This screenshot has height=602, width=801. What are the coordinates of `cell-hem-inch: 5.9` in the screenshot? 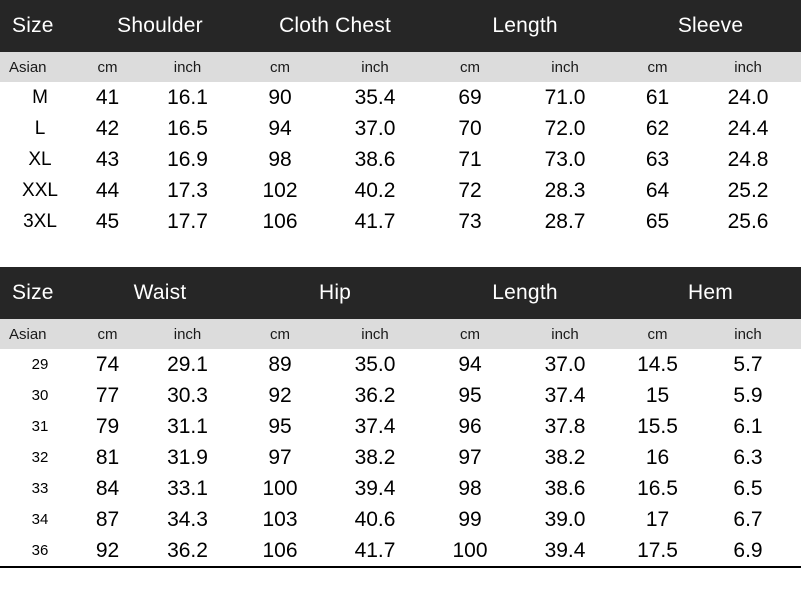 It's located at (748, 395).